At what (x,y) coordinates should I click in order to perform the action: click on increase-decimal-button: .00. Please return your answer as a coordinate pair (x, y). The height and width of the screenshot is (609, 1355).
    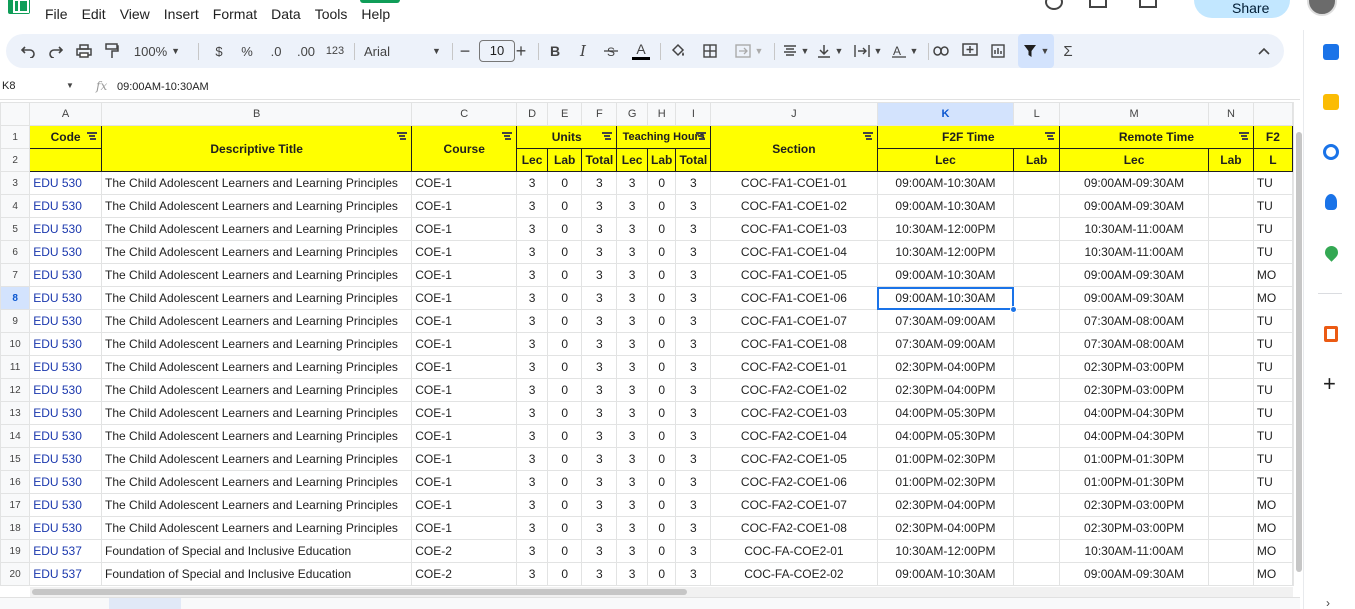
    Looking at the image, I should click on (306, 51).